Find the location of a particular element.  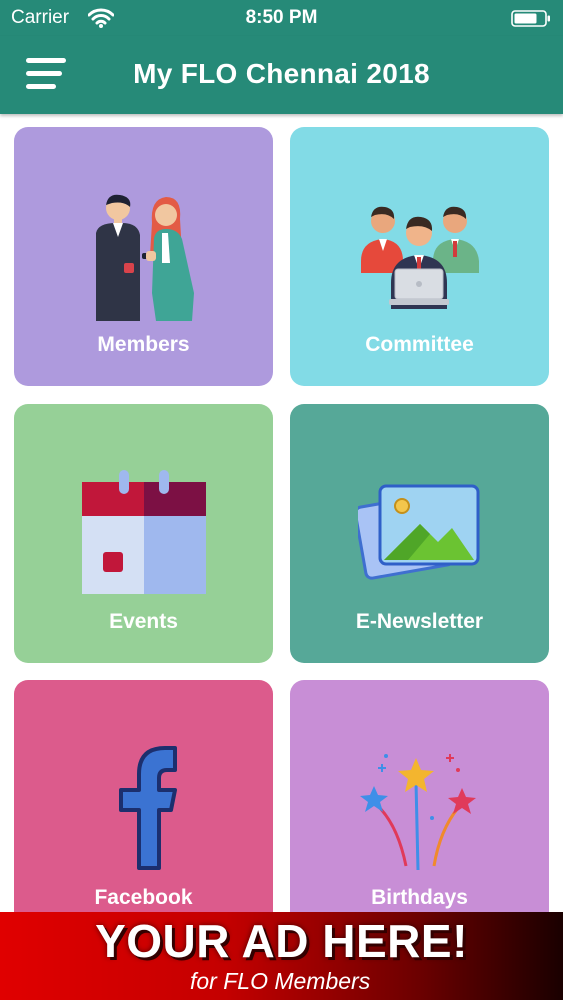

battery-icon is located at coordinates (530, 18).